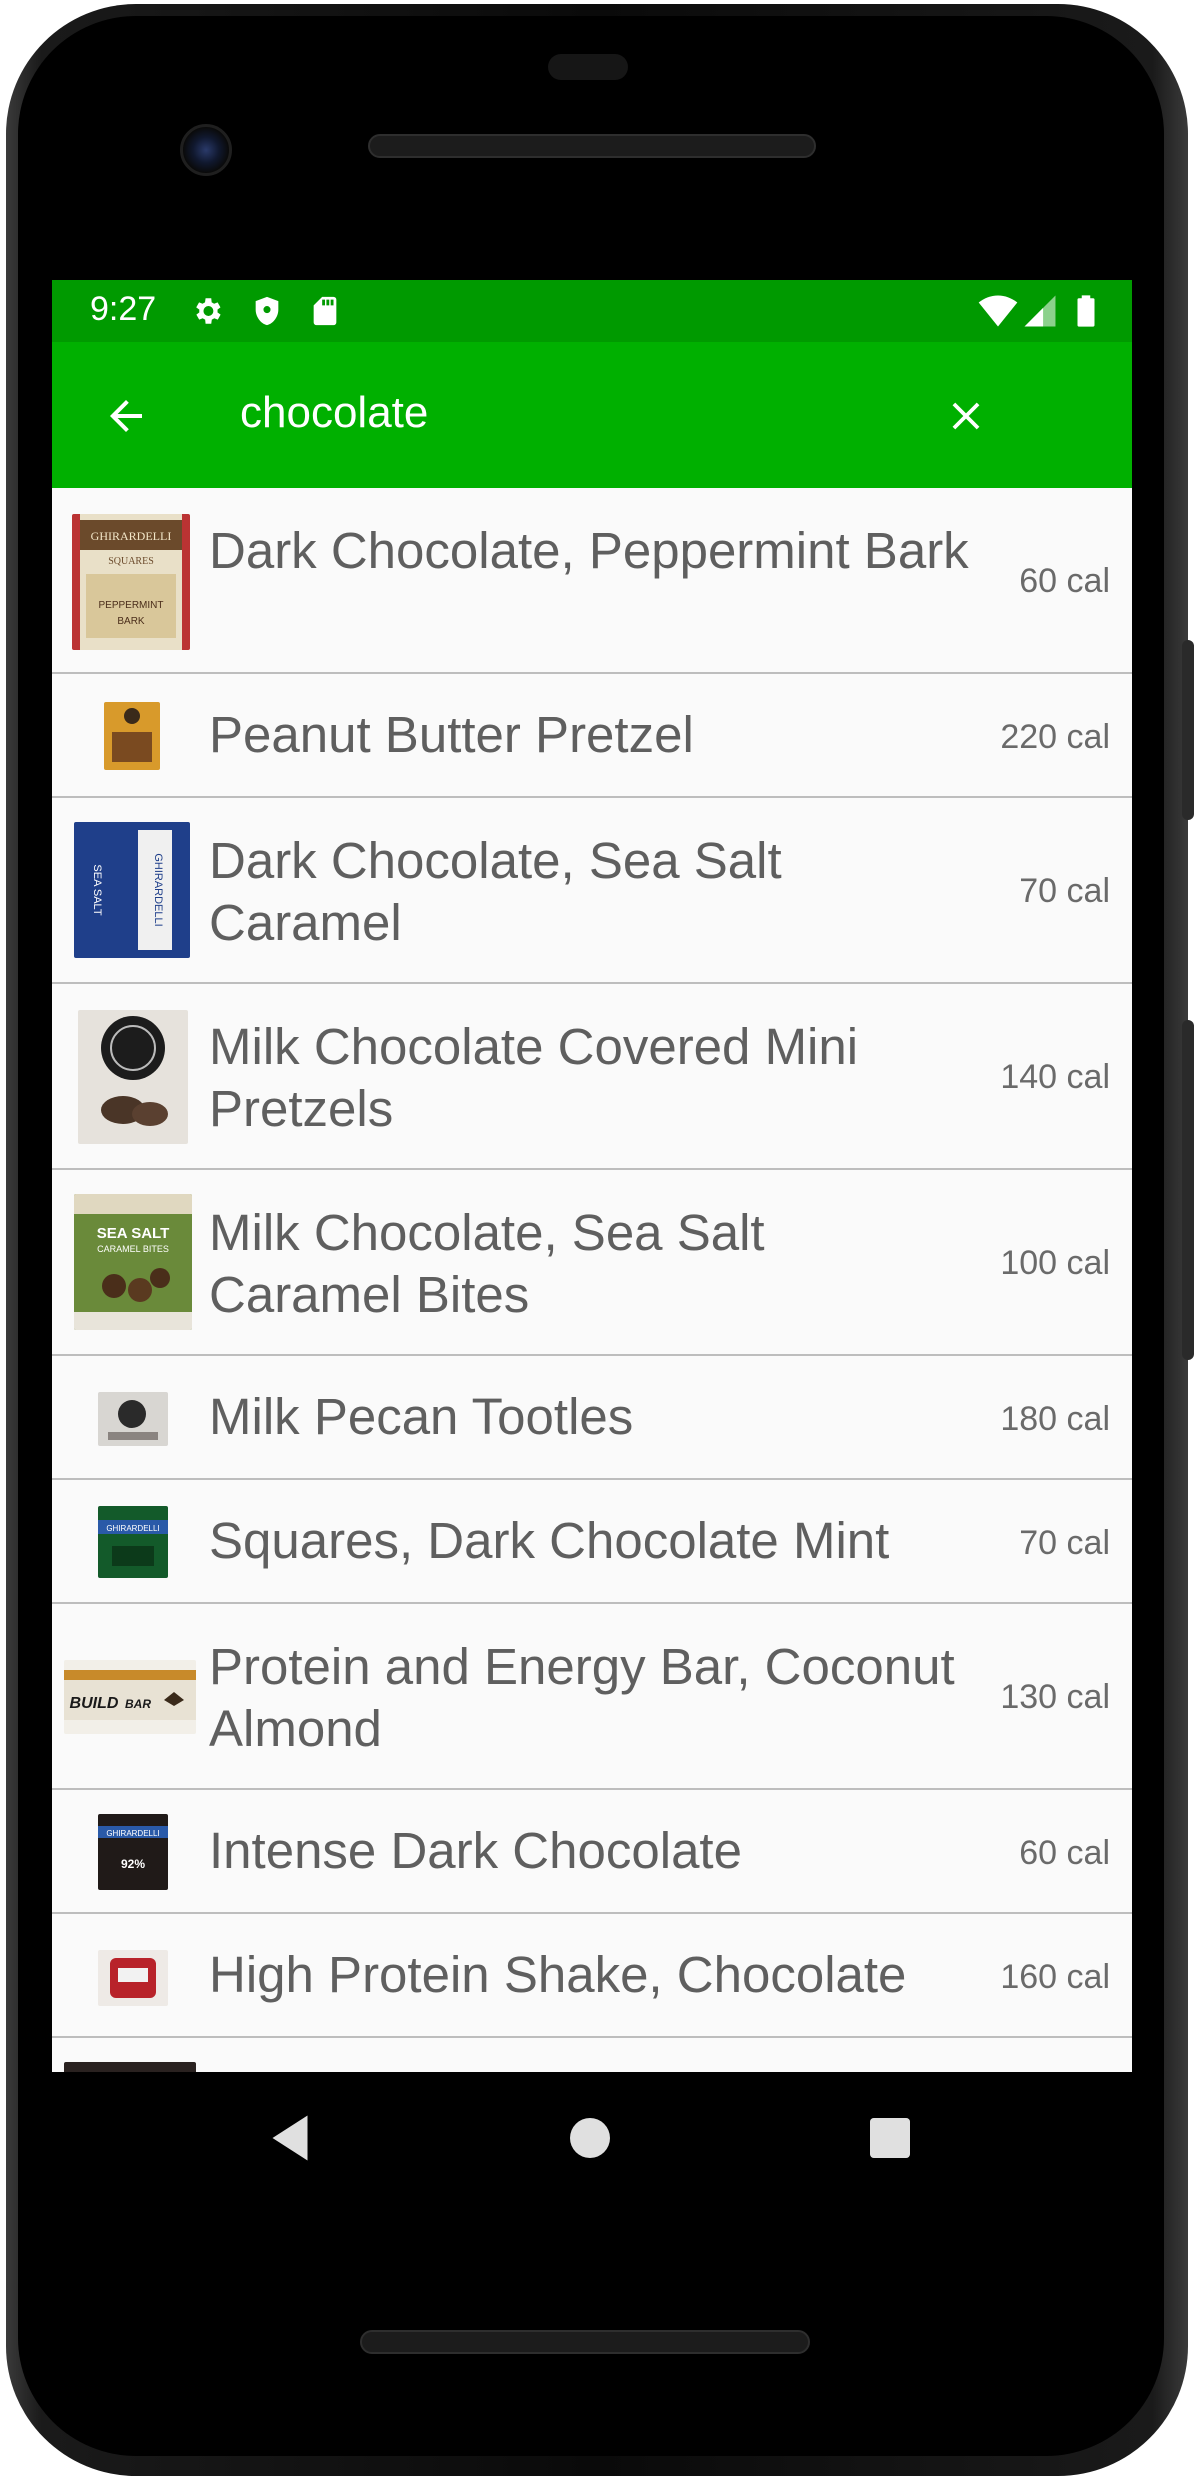  What do you see at coordinates (534, 1077) in the screenshot?
I see `item-name: Milk Chocolate Covered Mini Pretzels` at bounding box center [534, 1077].